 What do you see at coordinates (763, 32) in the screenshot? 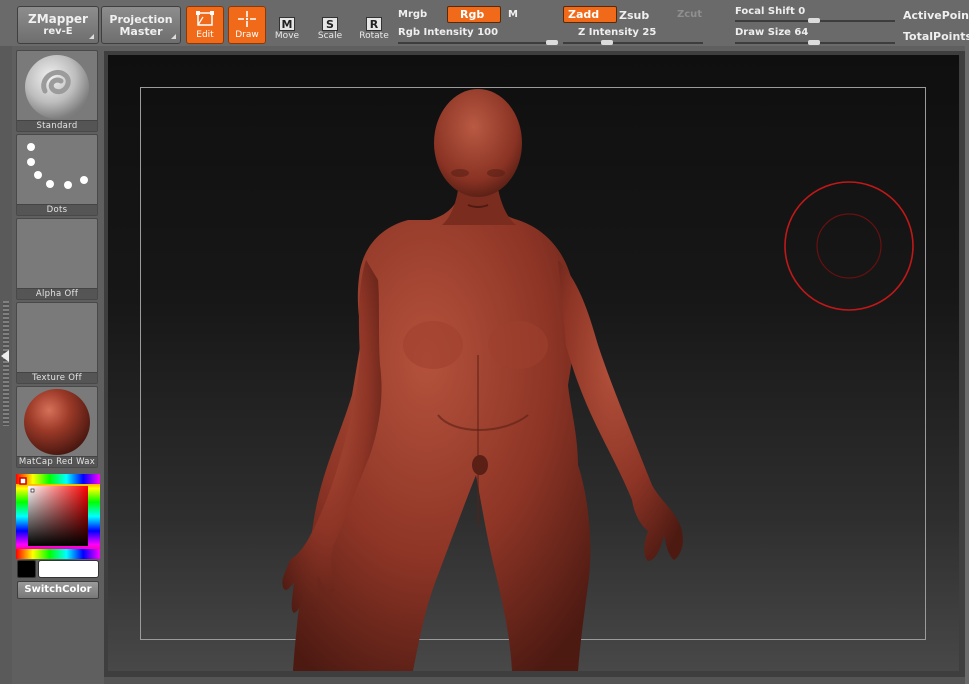
I see `draw-size-label: Draw Size` at bounding box center [763, 32].